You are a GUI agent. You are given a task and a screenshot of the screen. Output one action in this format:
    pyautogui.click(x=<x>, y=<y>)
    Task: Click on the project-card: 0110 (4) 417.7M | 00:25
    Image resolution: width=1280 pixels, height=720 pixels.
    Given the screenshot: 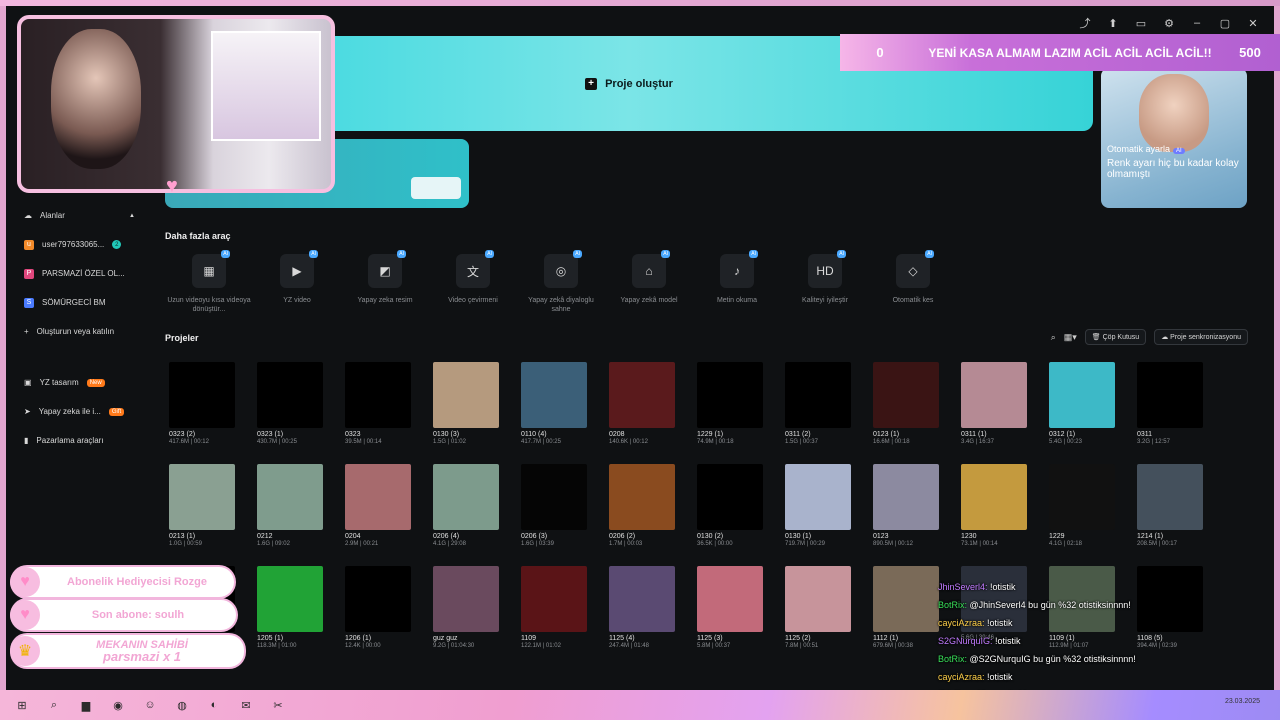 What is the action you would take?
    pyautogui.click(x=561, y=403)
    